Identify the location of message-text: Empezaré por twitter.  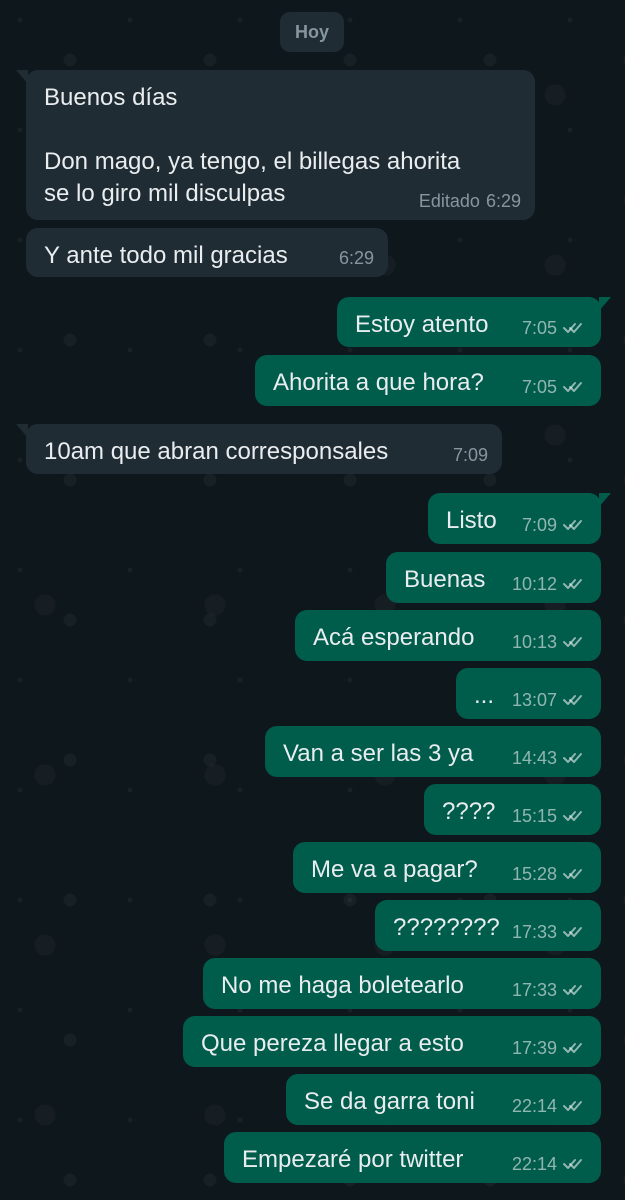
(353, 1159).